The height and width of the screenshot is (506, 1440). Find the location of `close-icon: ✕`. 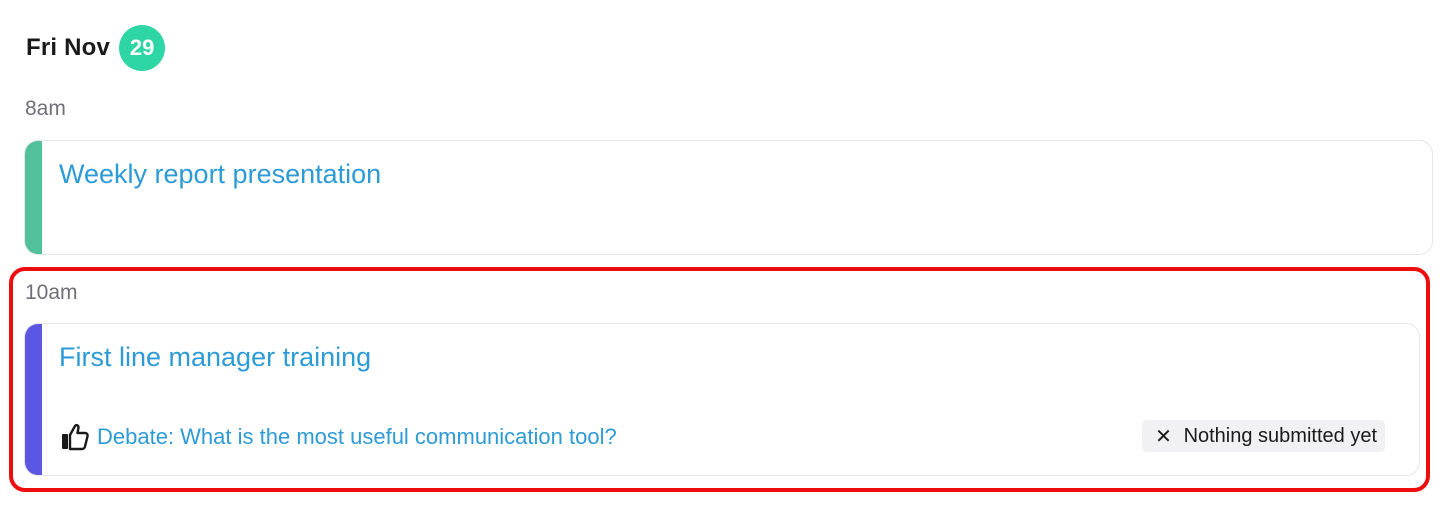

close-icon: ✕ is located at coordinates (1163, 436).